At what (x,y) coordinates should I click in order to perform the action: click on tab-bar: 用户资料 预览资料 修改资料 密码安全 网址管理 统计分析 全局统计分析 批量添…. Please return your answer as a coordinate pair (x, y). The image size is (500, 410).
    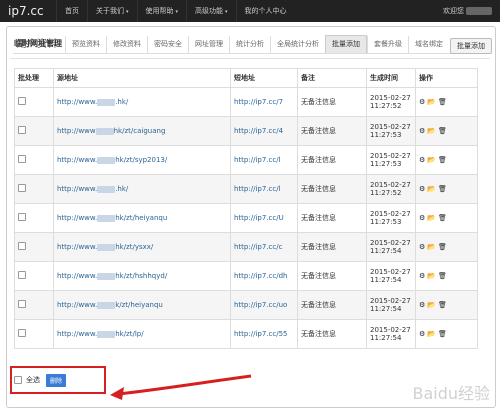
    Looking at the image, I should click on (251, 44).